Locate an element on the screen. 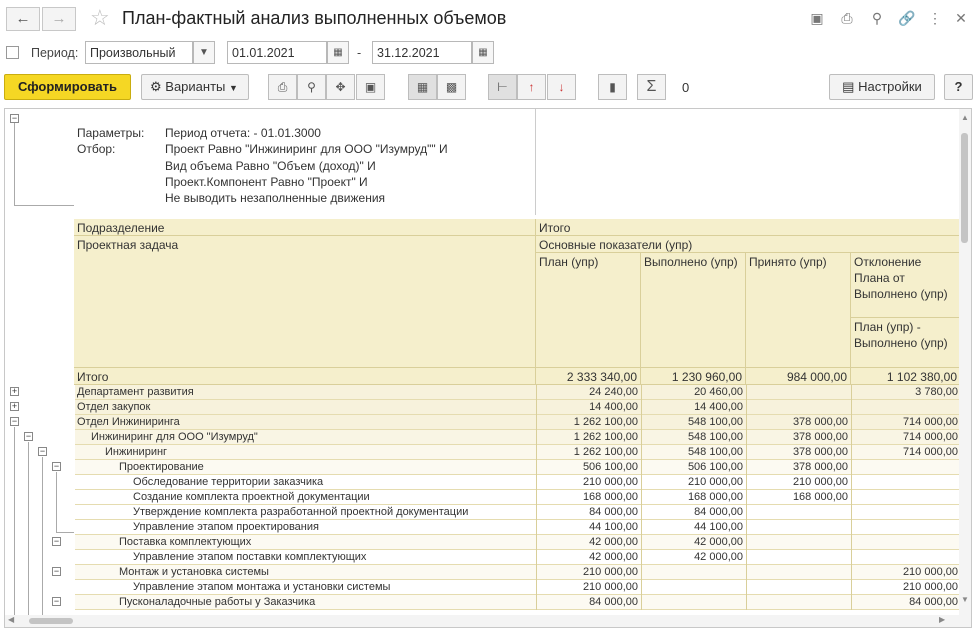 The height and width of the screenshot is (633, 980). save-report-button: ▣ is located at coordinates (370, 87).